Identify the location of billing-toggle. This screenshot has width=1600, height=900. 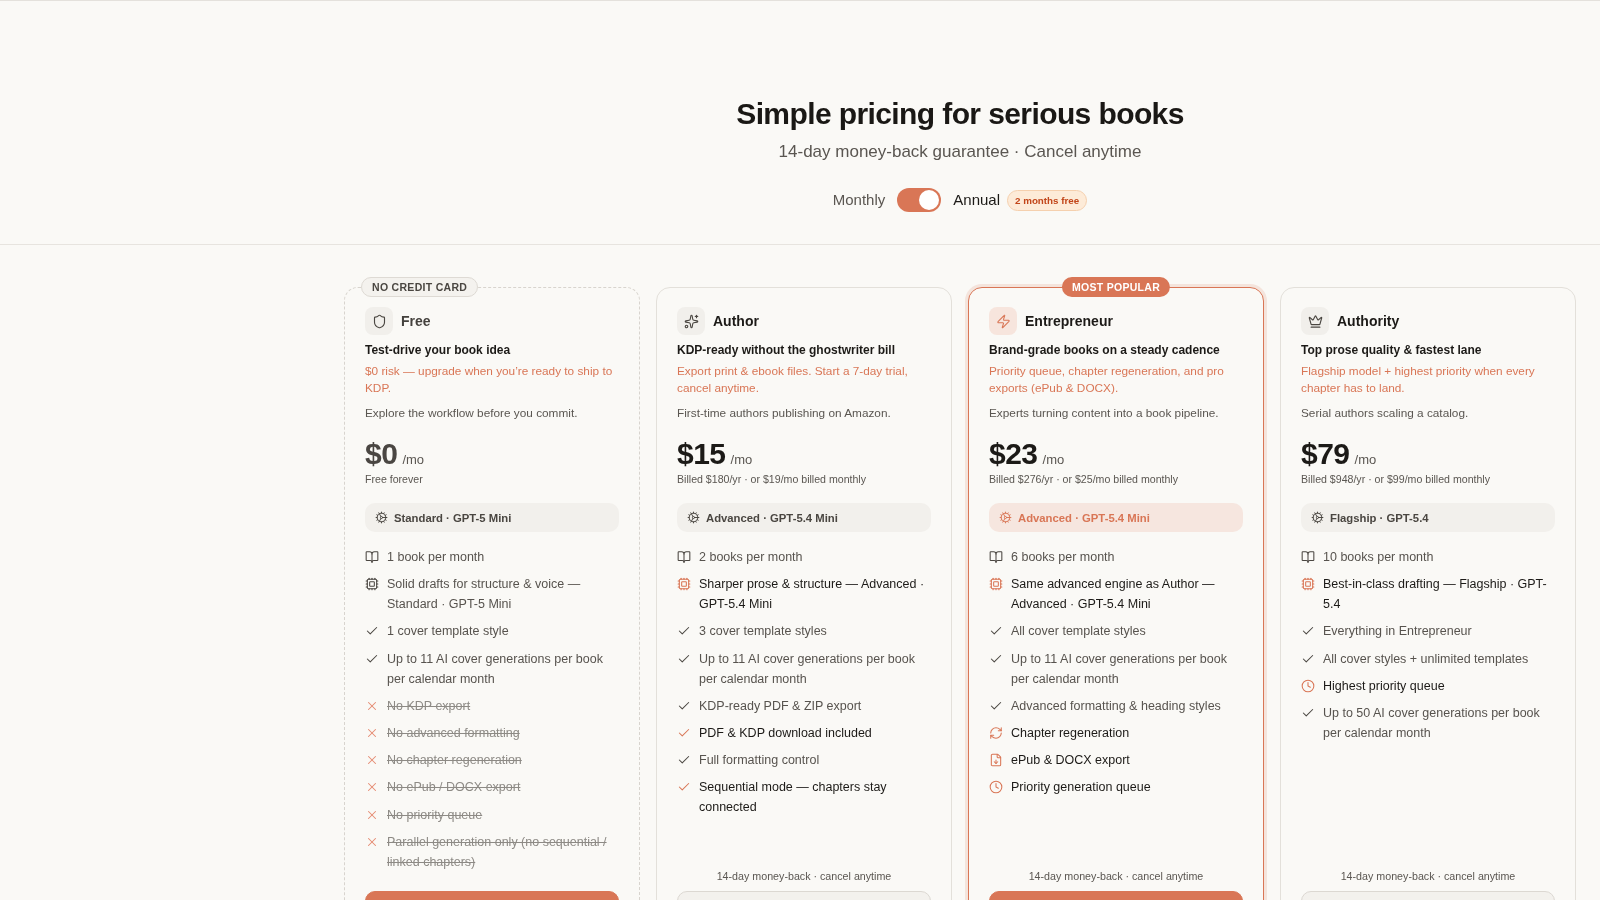
(919, 200).